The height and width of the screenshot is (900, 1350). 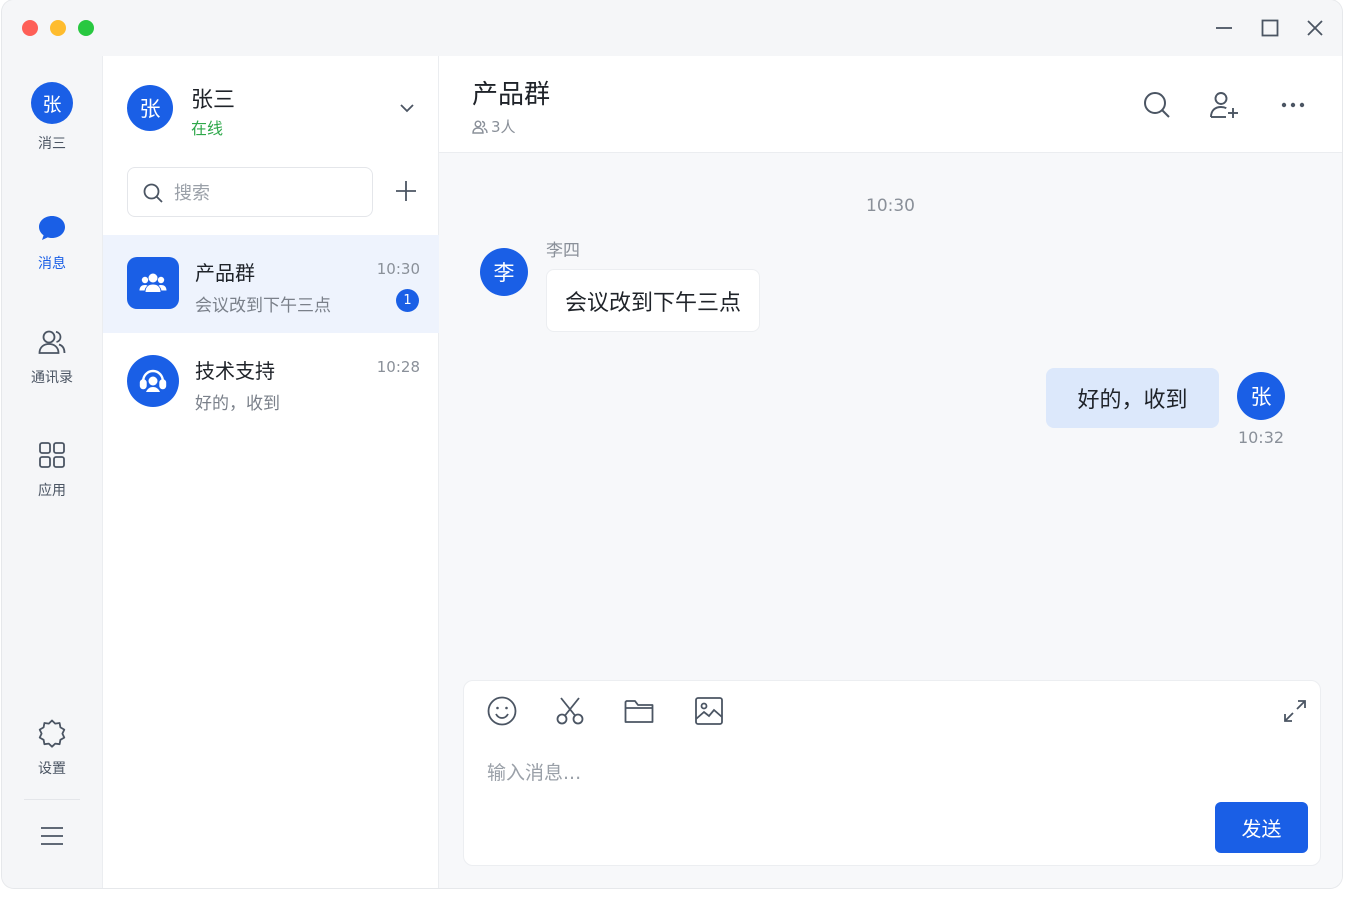 What do you see at coordinates (480, 127) in the screenshot?
I see `members-icon` at bounding box center [480, 127].